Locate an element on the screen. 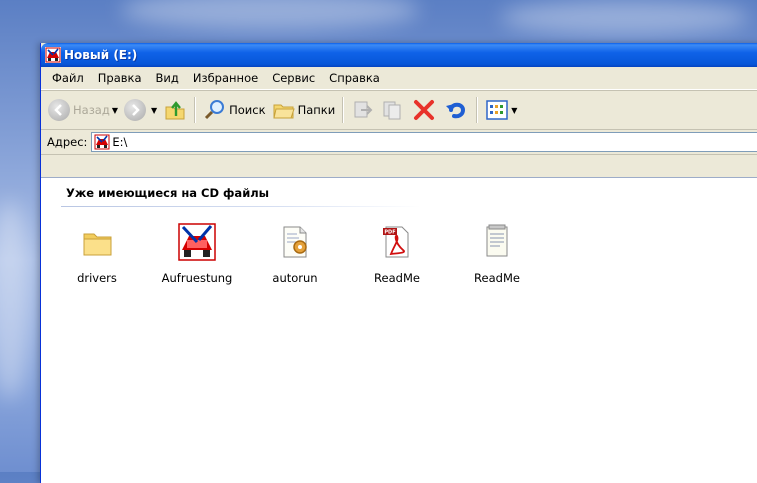 This screenshot has height=483, width=757. move-to-button is located at coordinates (363, 110).